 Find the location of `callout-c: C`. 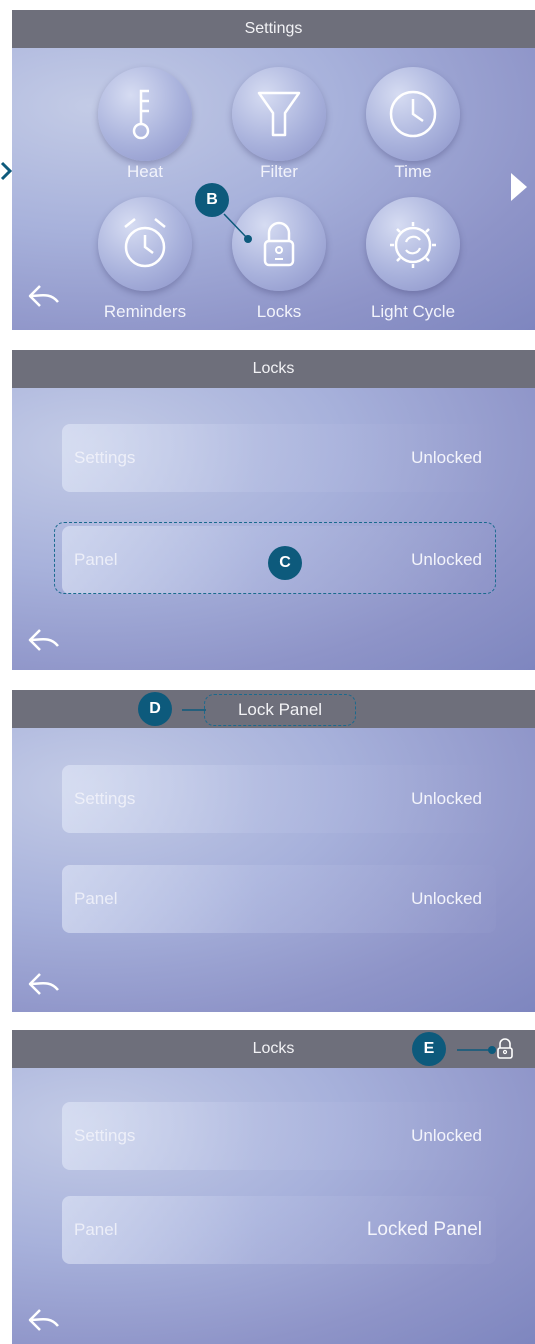

callout-c: C is located at coordinates (285, 563).